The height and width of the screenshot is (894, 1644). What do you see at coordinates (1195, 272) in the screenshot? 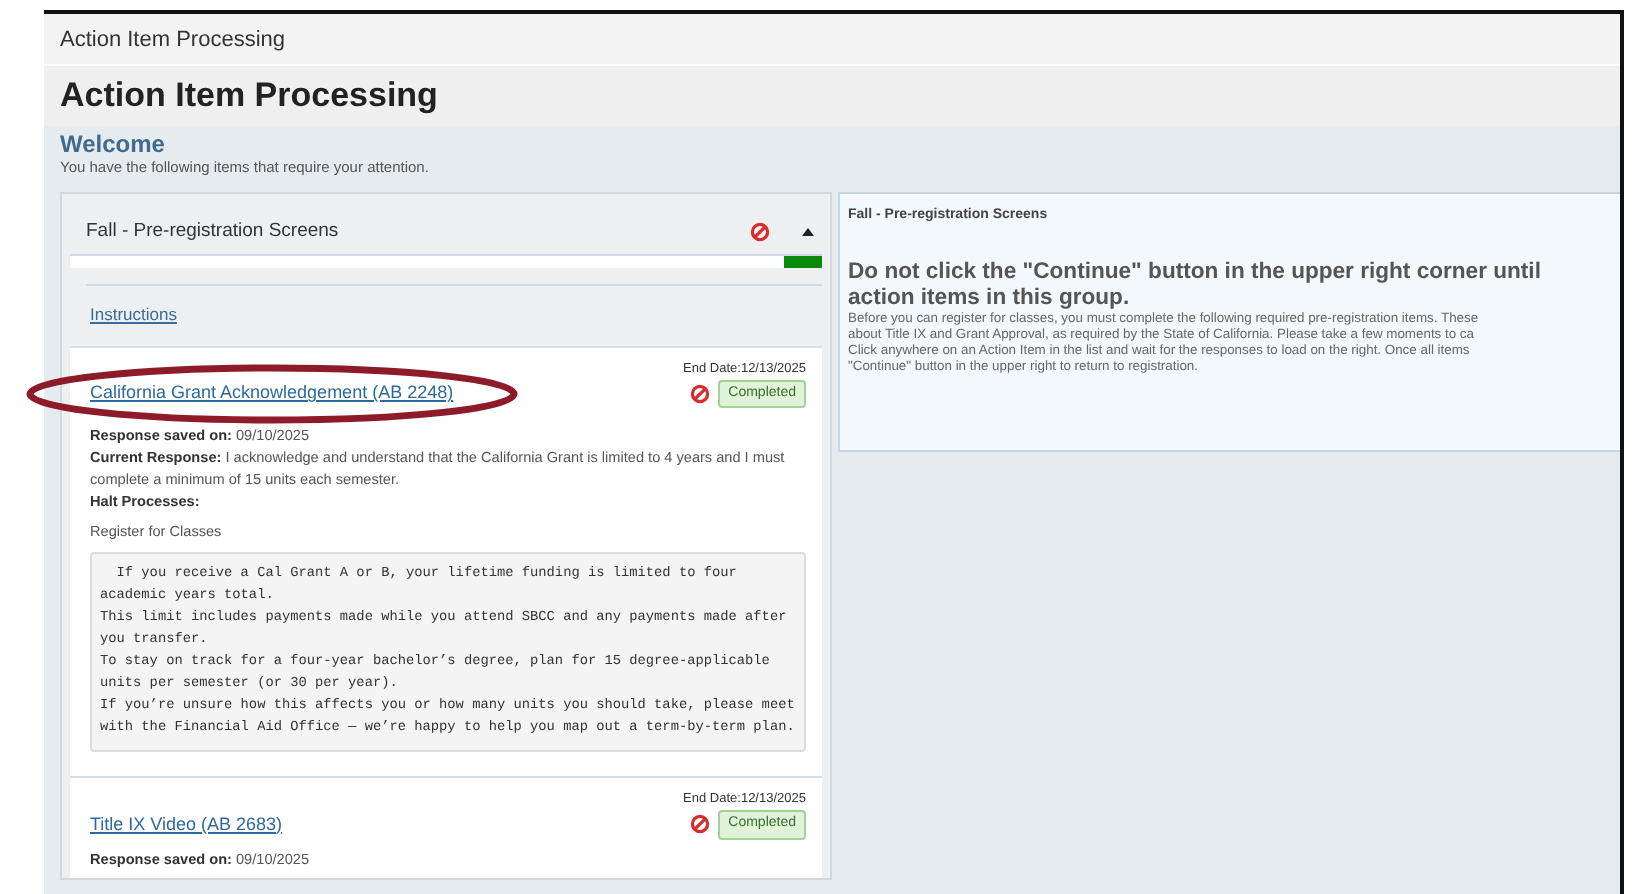
I see `detail-heading-line: Do not click the "Continue" button in the upper right corner until` at bounding box center [1195, 272].